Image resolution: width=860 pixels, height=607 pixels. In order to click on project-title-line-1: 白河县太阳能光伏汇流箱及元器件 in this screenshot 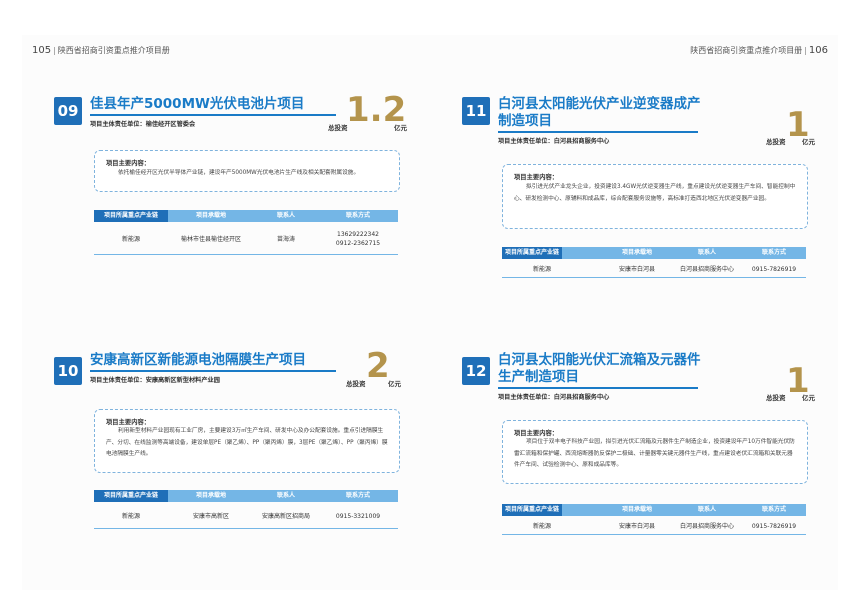, I will do `click(599, 360)`.